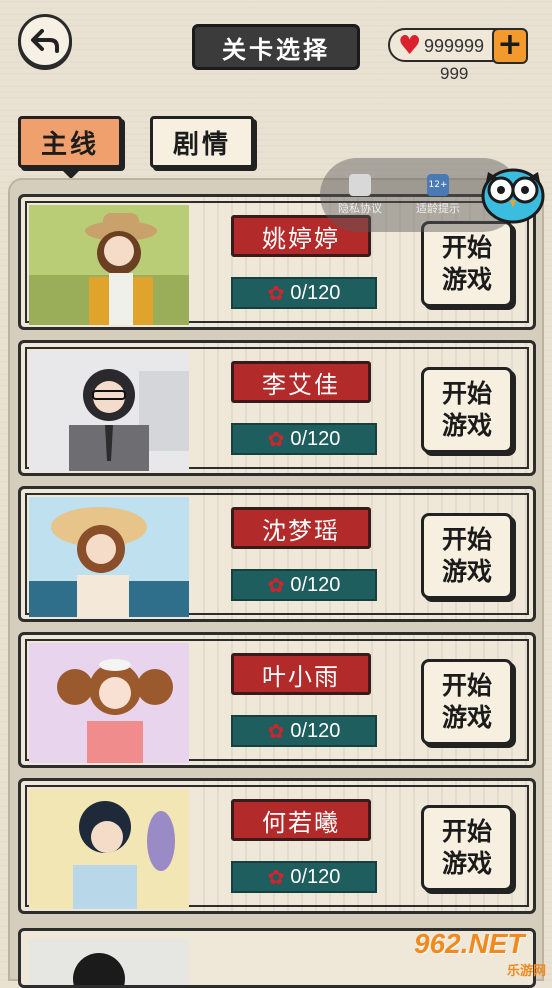 This screenshot has height=988, width=552. What do you see at coordinates (277, 554) in the screenshot?
I see `level-card: 沈梦瑶 ✿ 0/120 开始 游戏` at bounding box center [277, 554].